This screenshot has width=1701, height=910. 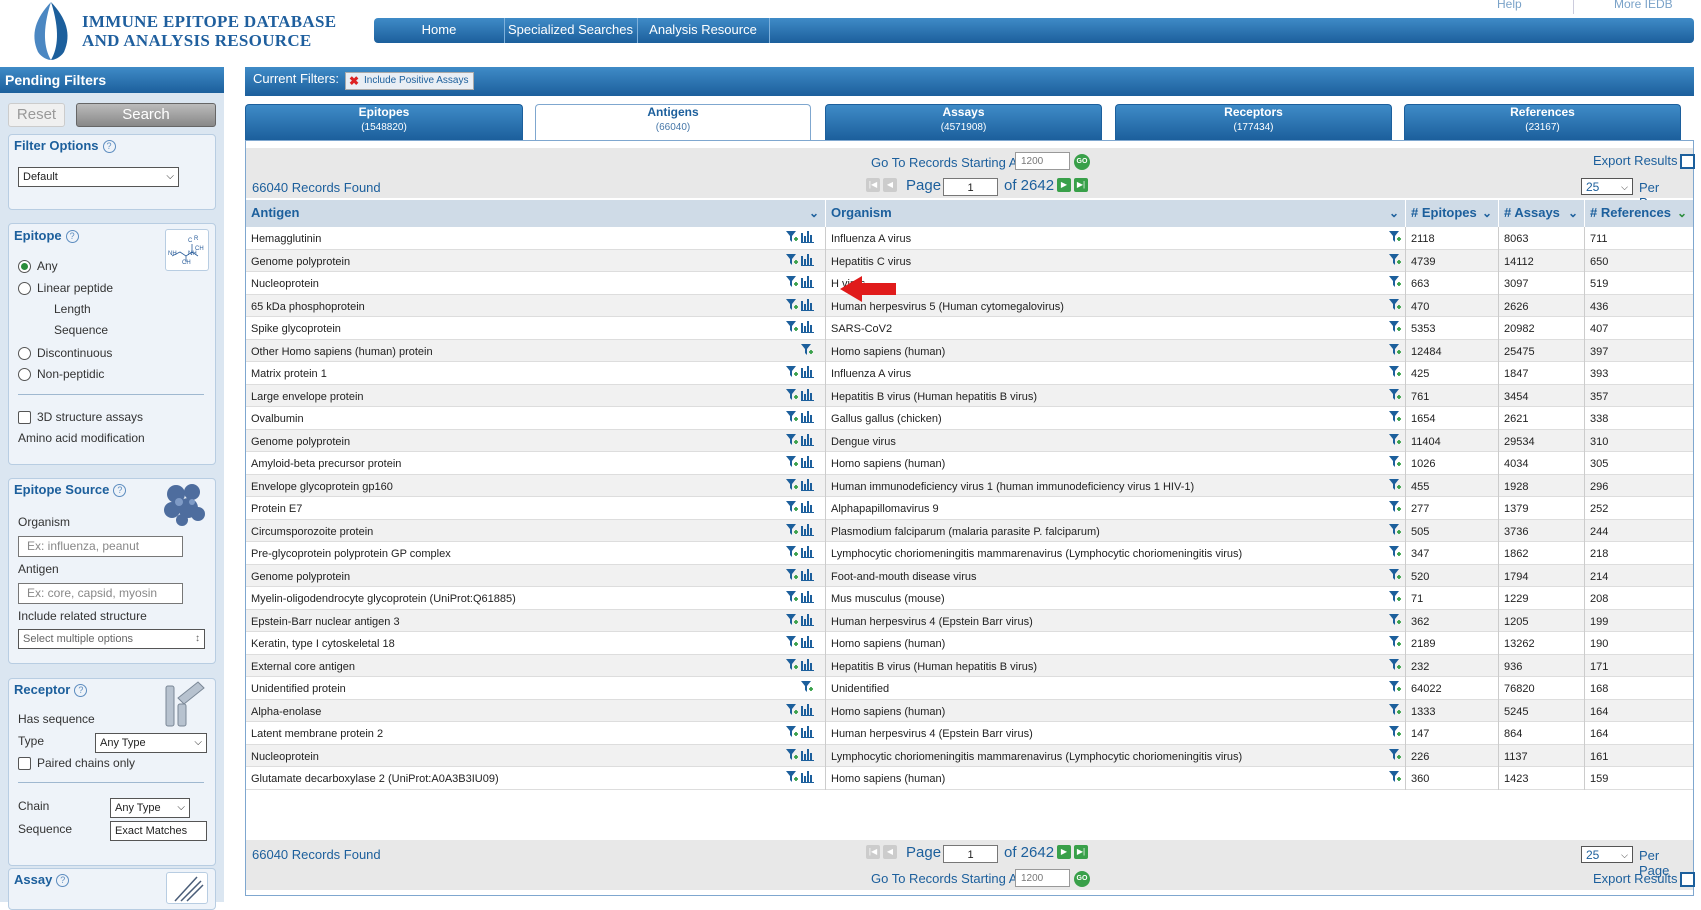 What do you see at coordinates (1542, 122) in the screenshot?
I see `tab-references: References (23167)` at bounding box center [1542, 122].